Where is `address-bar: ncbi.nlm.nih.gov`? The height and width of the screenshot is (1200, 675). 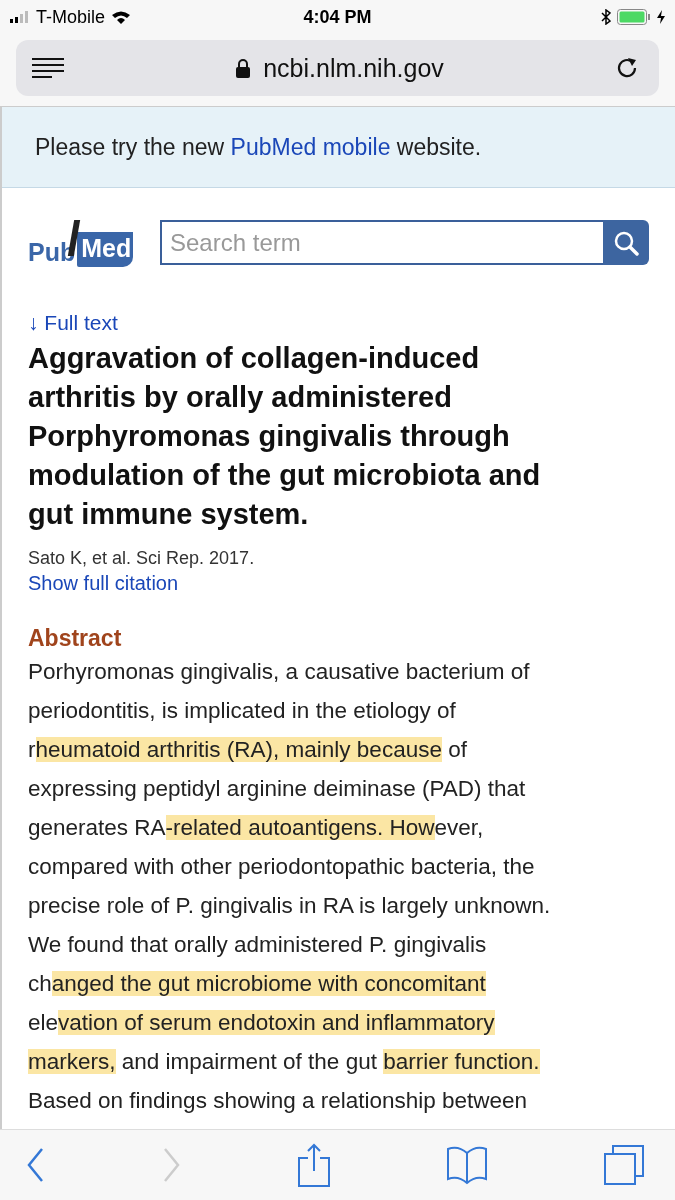
address-bar: ncbi.nlm.nih.gov is located at coordinates (337, 68).